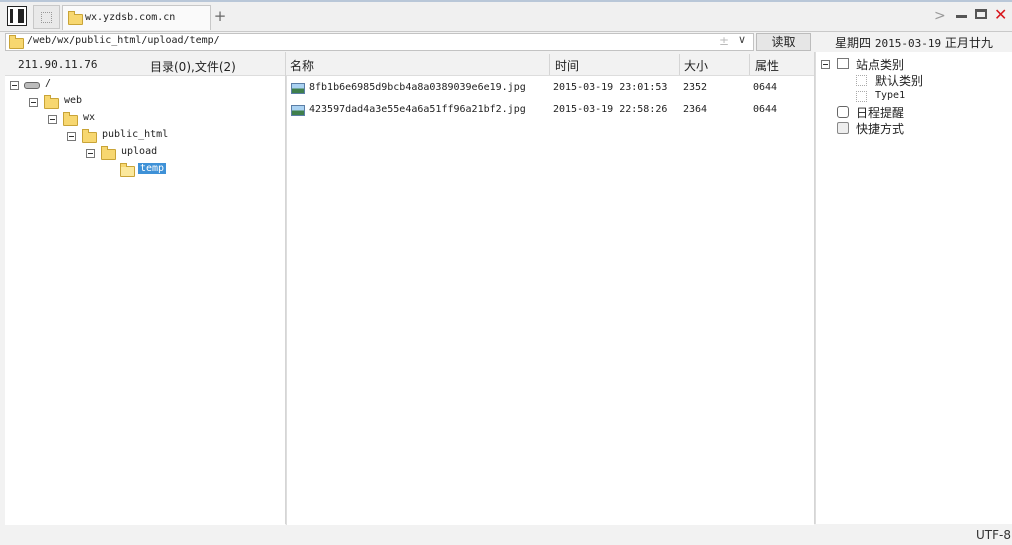  What do you see at coordinates (899, 80) in the screenshot?
I see `default-category: 默认类别` at bounding box center [899, 80].